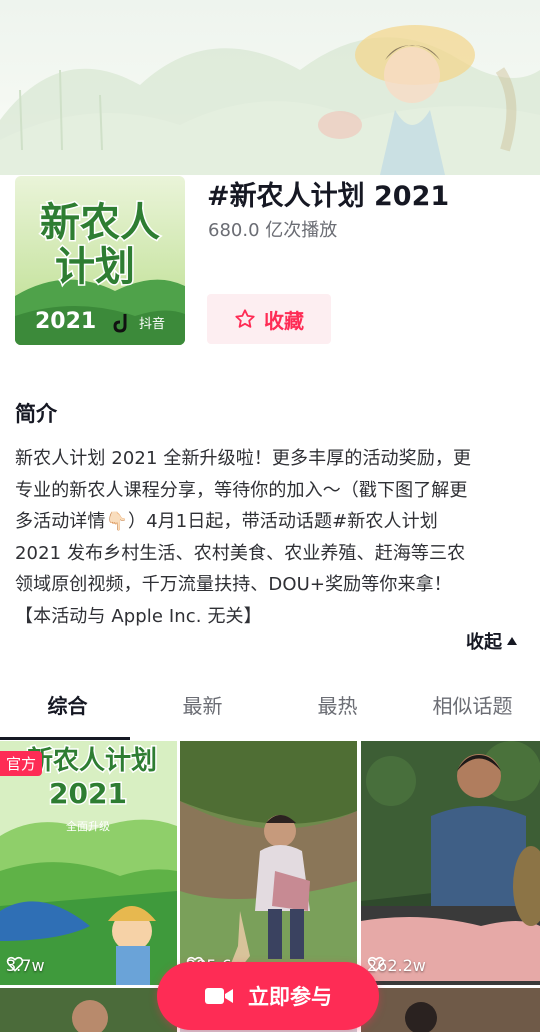 This screenshot has width=540, height=1032. I want to click on cover-year: 2021, so click(65, 321).